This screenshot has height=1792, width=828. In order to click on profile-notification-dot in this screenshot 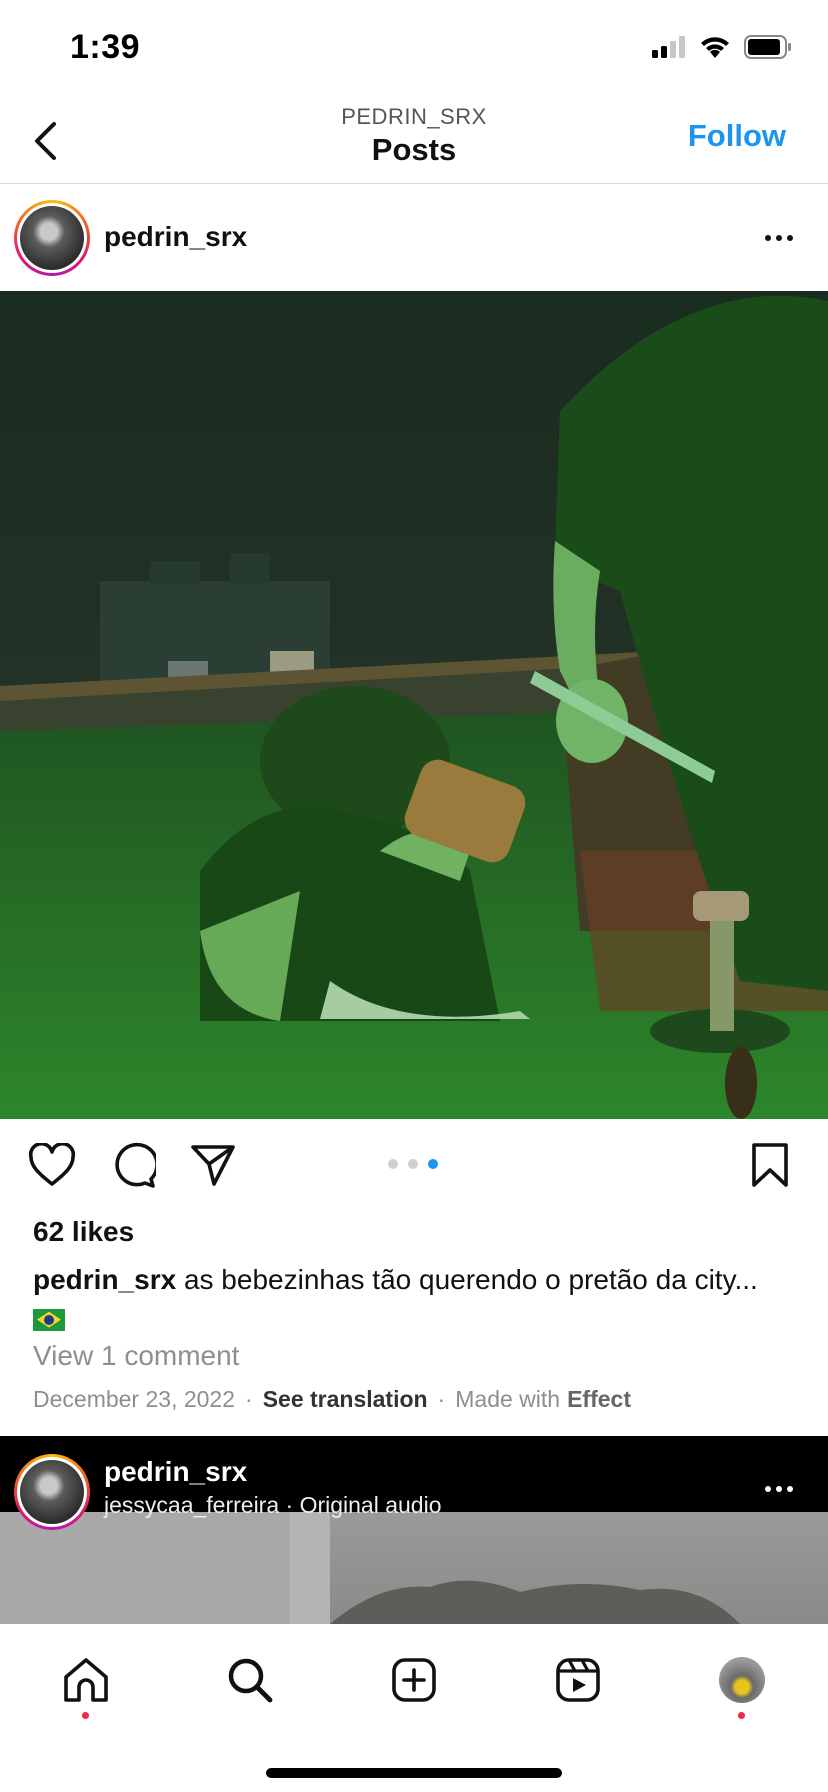, I will do `click(741, 1715)`.